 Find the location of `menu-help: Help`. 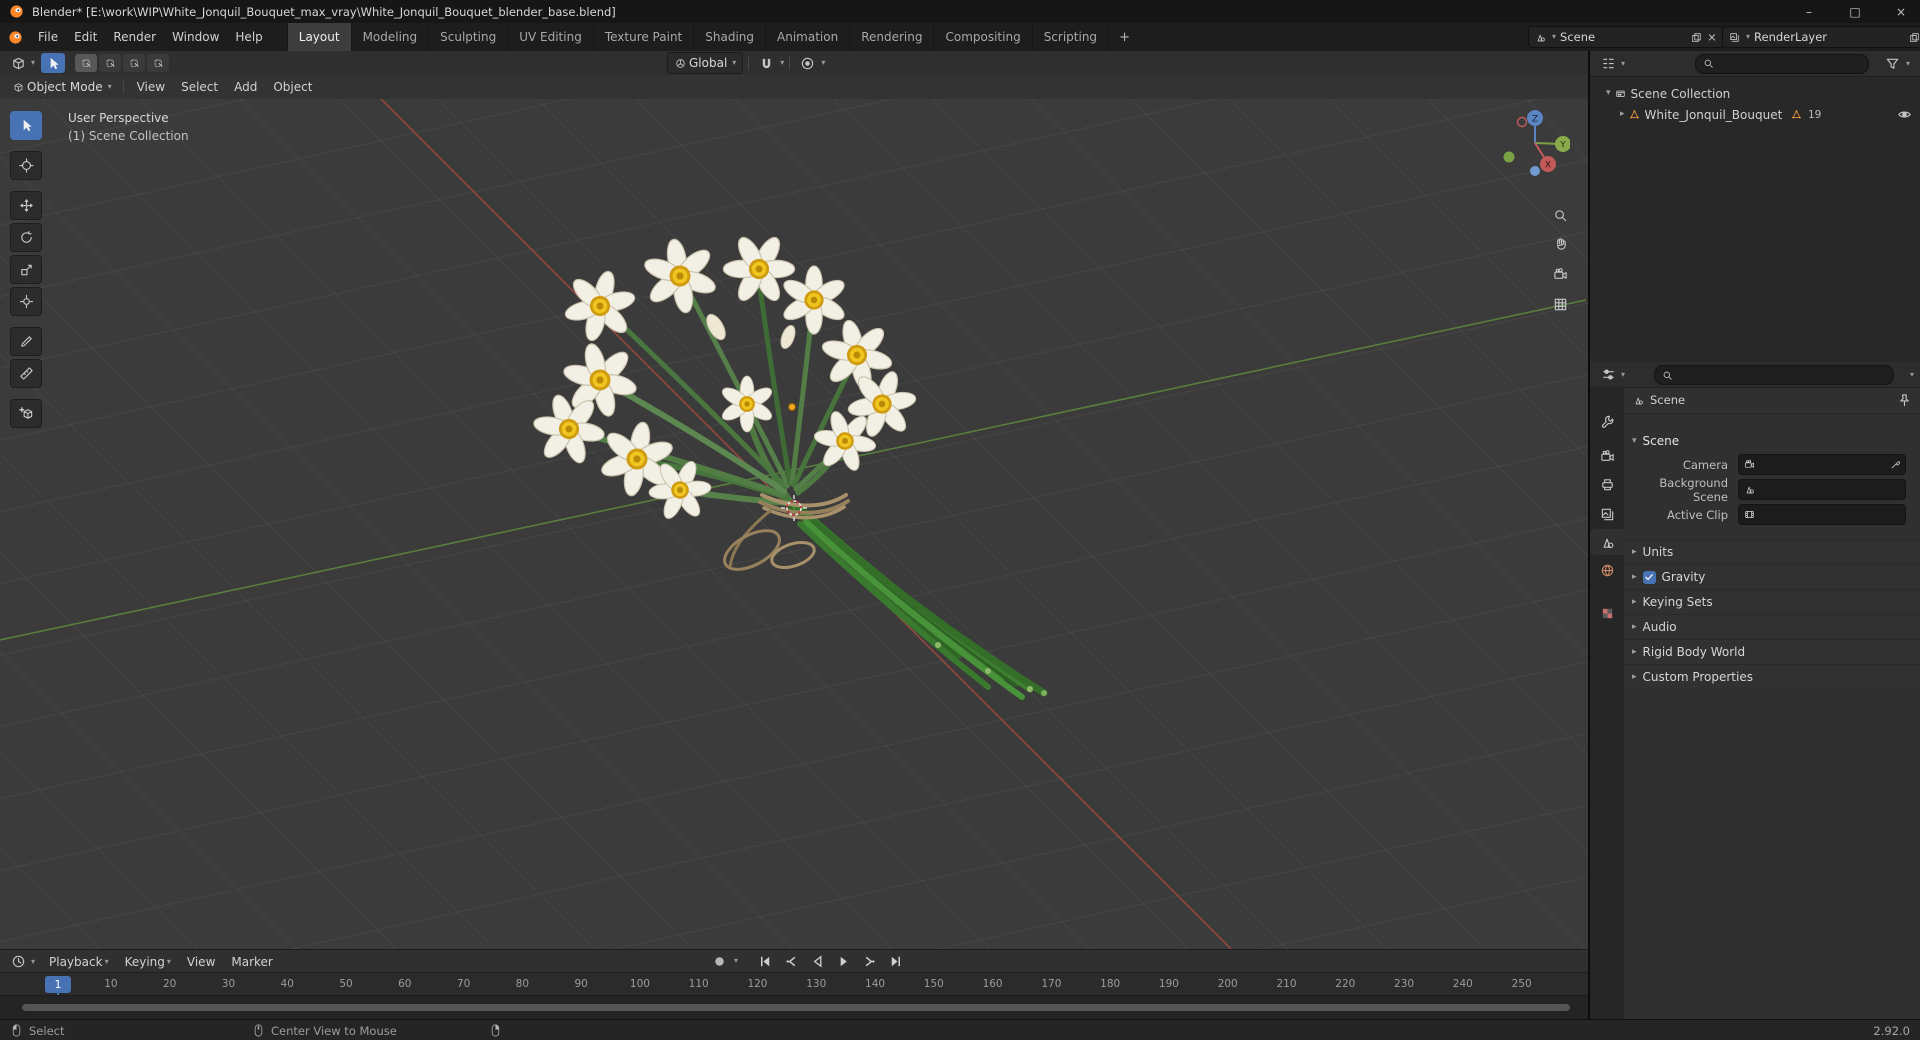

menu-help: Help is located at coordinates (248, 37).